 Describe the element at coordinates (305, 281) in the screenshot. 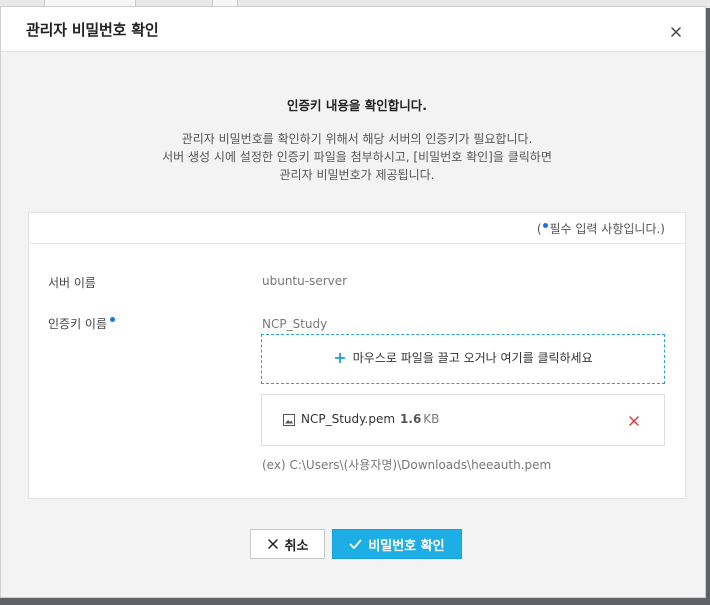

I see `server-name-value: ubuntu-server` at that location.